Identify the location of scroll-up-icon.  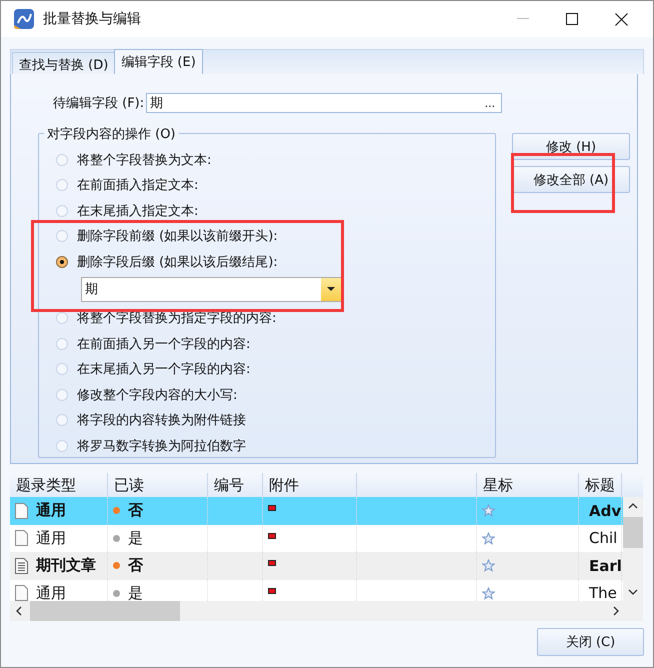
(633, 506).